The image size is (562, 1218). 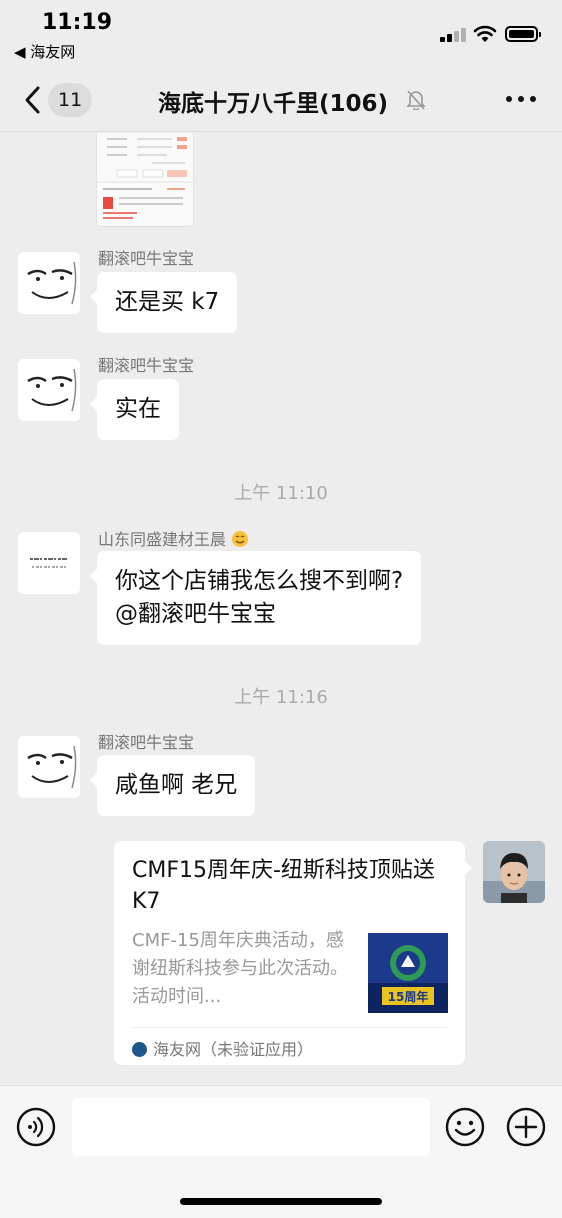 What do you see at coordinates (408, 973) in the screenshot?
I see `link-card-thumbnail: 15周年` at bounding box center [408, 973].